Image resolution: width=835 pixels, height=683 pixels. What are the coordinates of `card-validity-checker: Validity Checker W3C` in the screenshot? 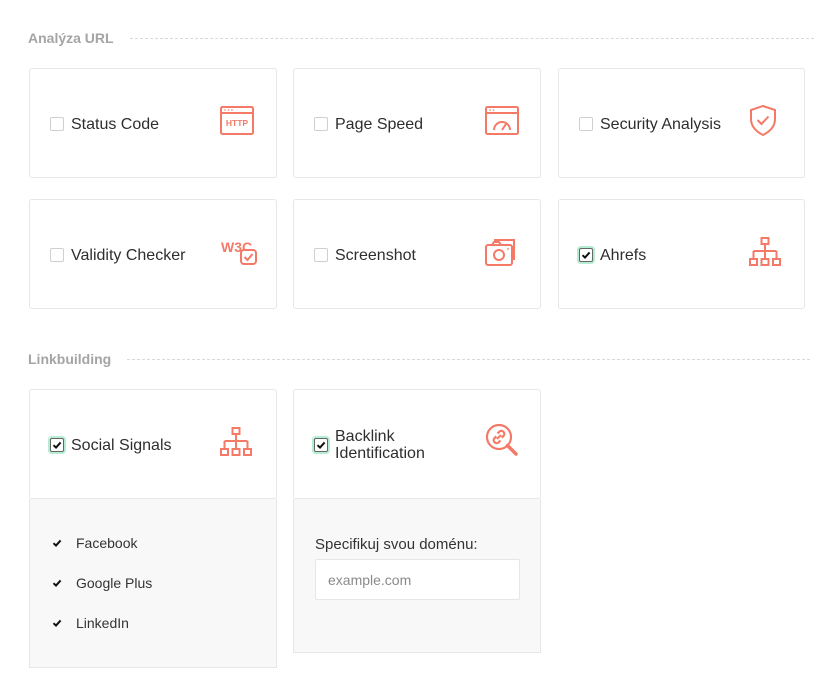 It's located at (153, 254).